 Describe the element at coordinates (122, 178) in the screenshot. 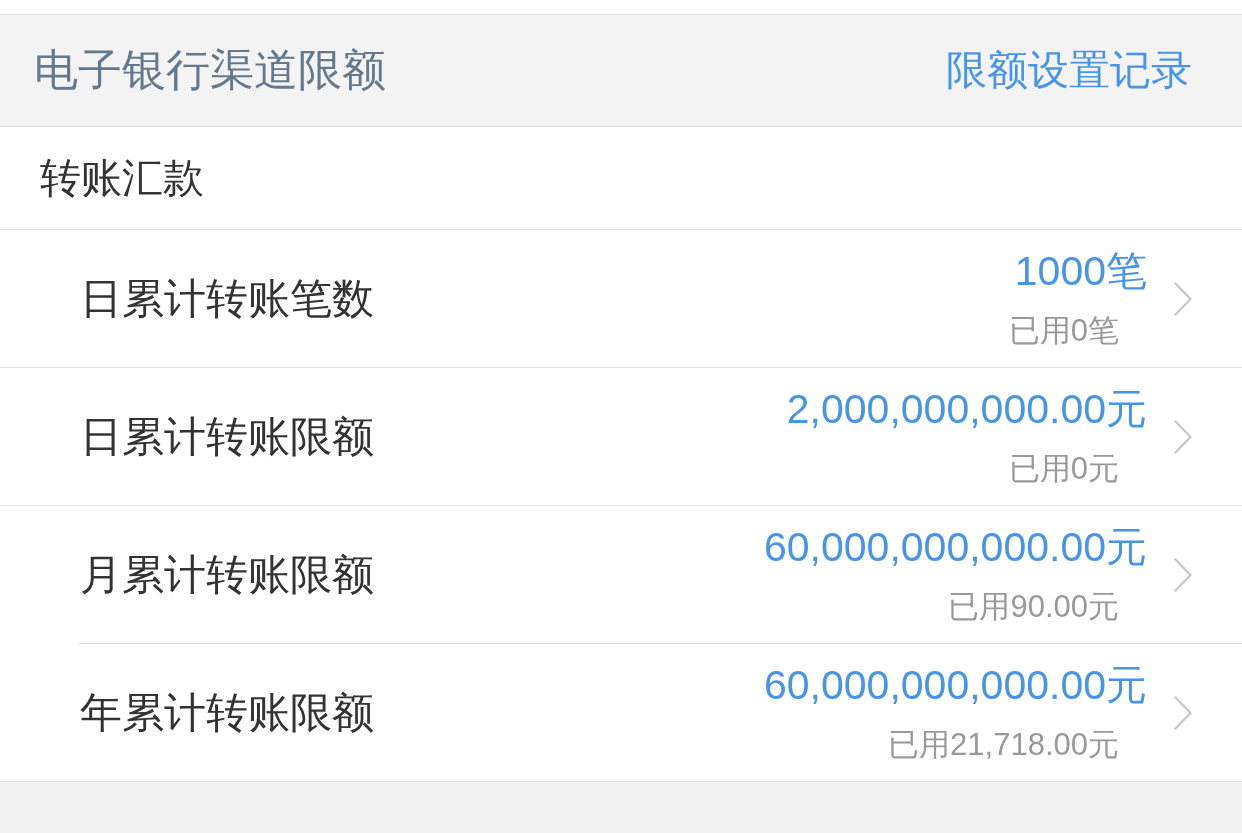

I see `group-title: 转账汇款` at that location.